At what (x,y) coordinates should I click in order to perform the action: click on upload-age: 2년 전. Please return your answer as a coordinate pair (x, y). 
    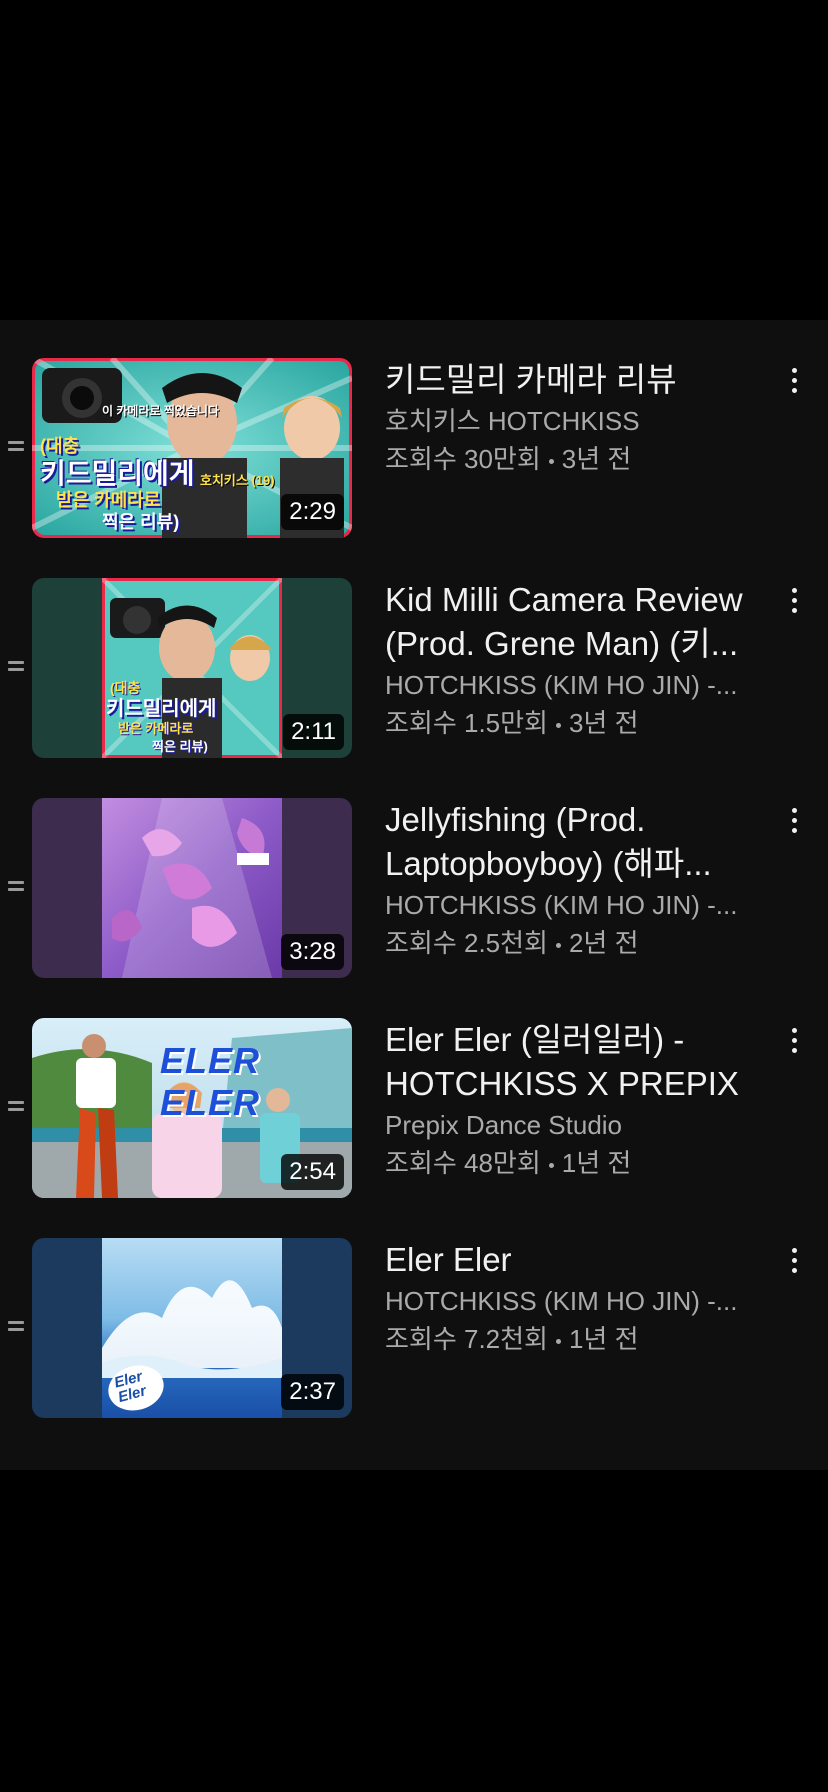
    Looking at the image, I should click on (603, 943).